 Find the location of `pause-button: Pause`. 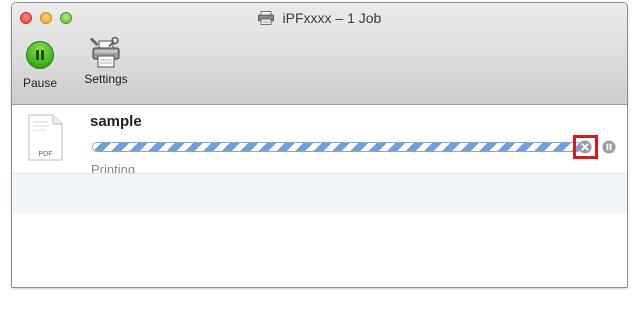

pause-button: Pause is located at coordinates (40, 65).